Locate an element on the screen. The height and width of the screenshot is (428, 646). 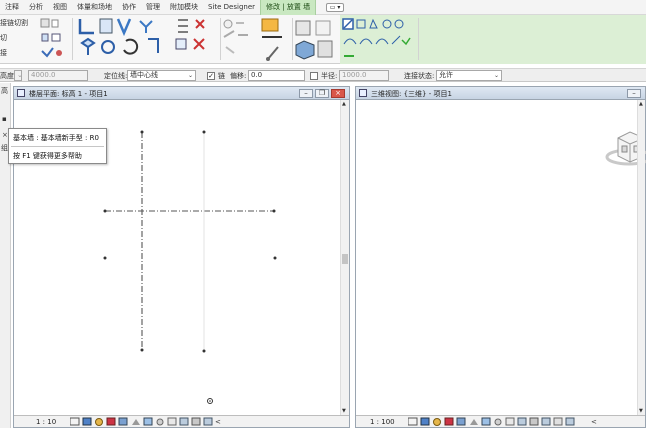
close-button: × is located at coordinates (338, 93).